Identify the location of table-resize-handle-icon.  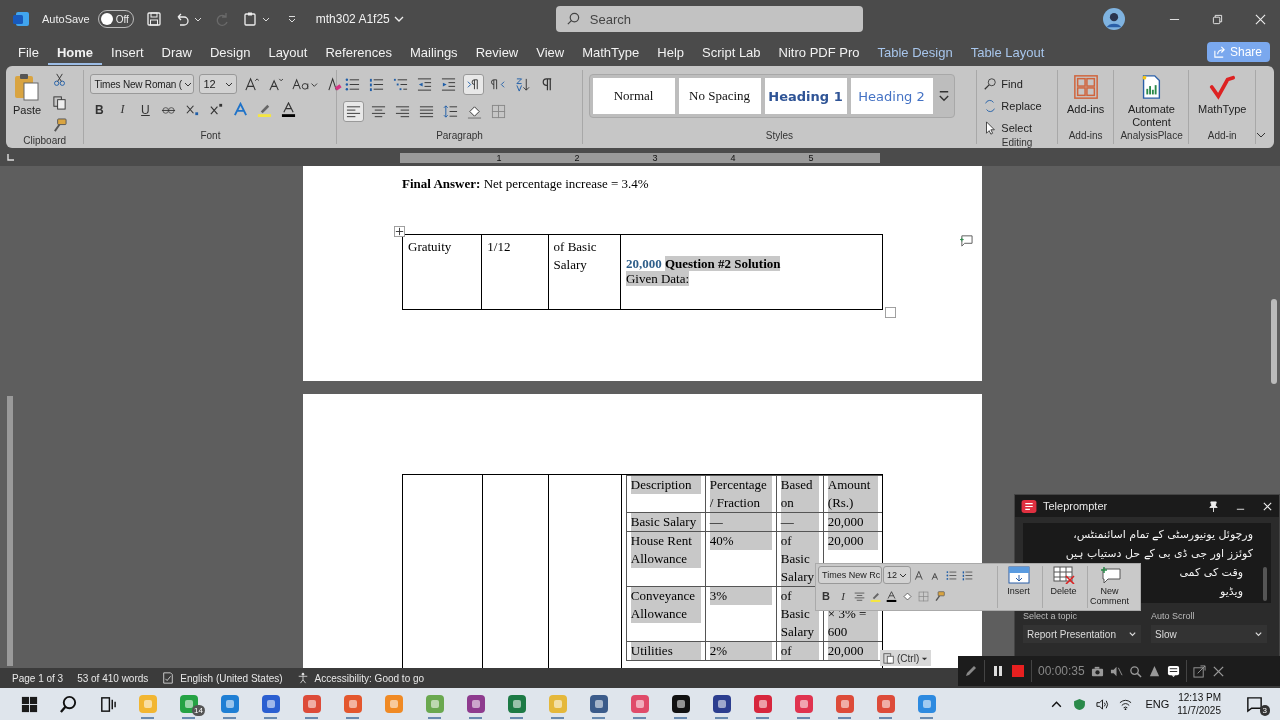
(890, 312).